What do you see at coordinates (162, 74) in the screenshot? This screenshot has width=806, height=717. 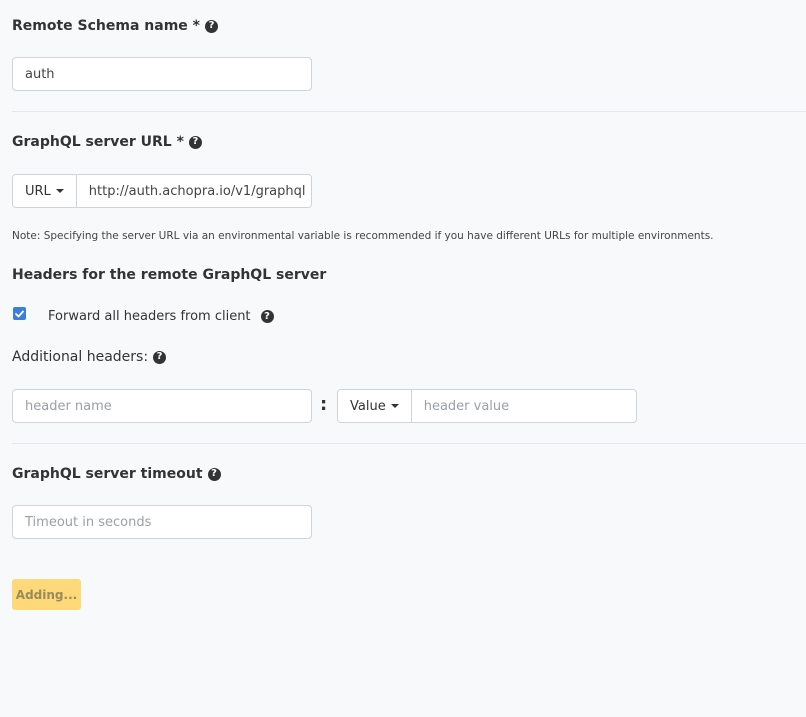 I see `schema-name-input: auth` at bounding box center [162, 74].